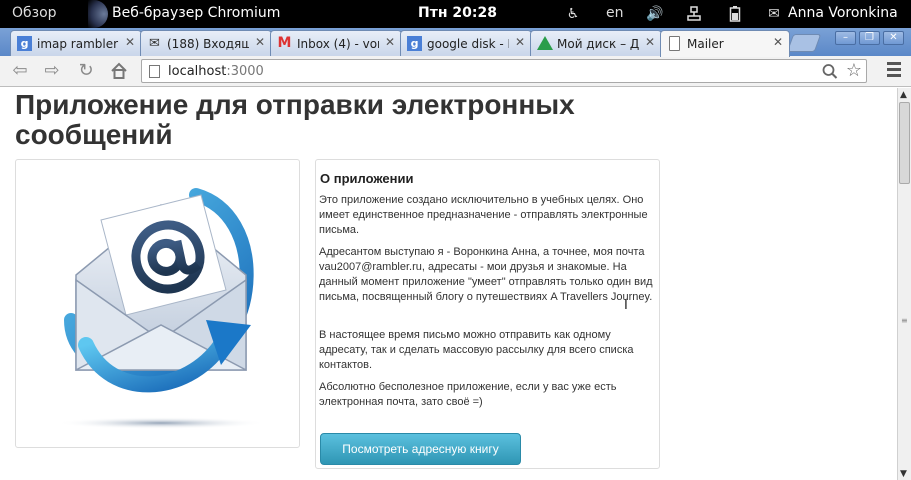 Image resolution: width=911 pixels, height=480 pixels. Describe the element at coordinates (34, 13) in the screenshot. I see `activities-button: Обзор` at that location.